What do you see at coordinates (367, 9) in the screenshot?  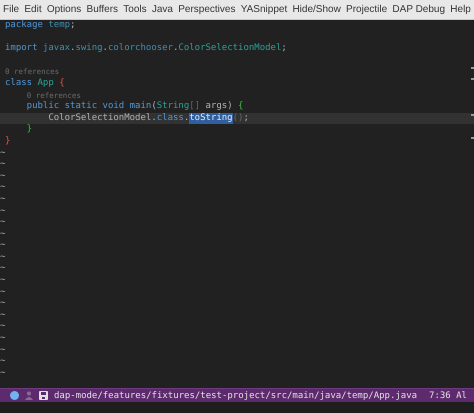 I see `menu-item: Projectile` at bounding box center [367, 9].